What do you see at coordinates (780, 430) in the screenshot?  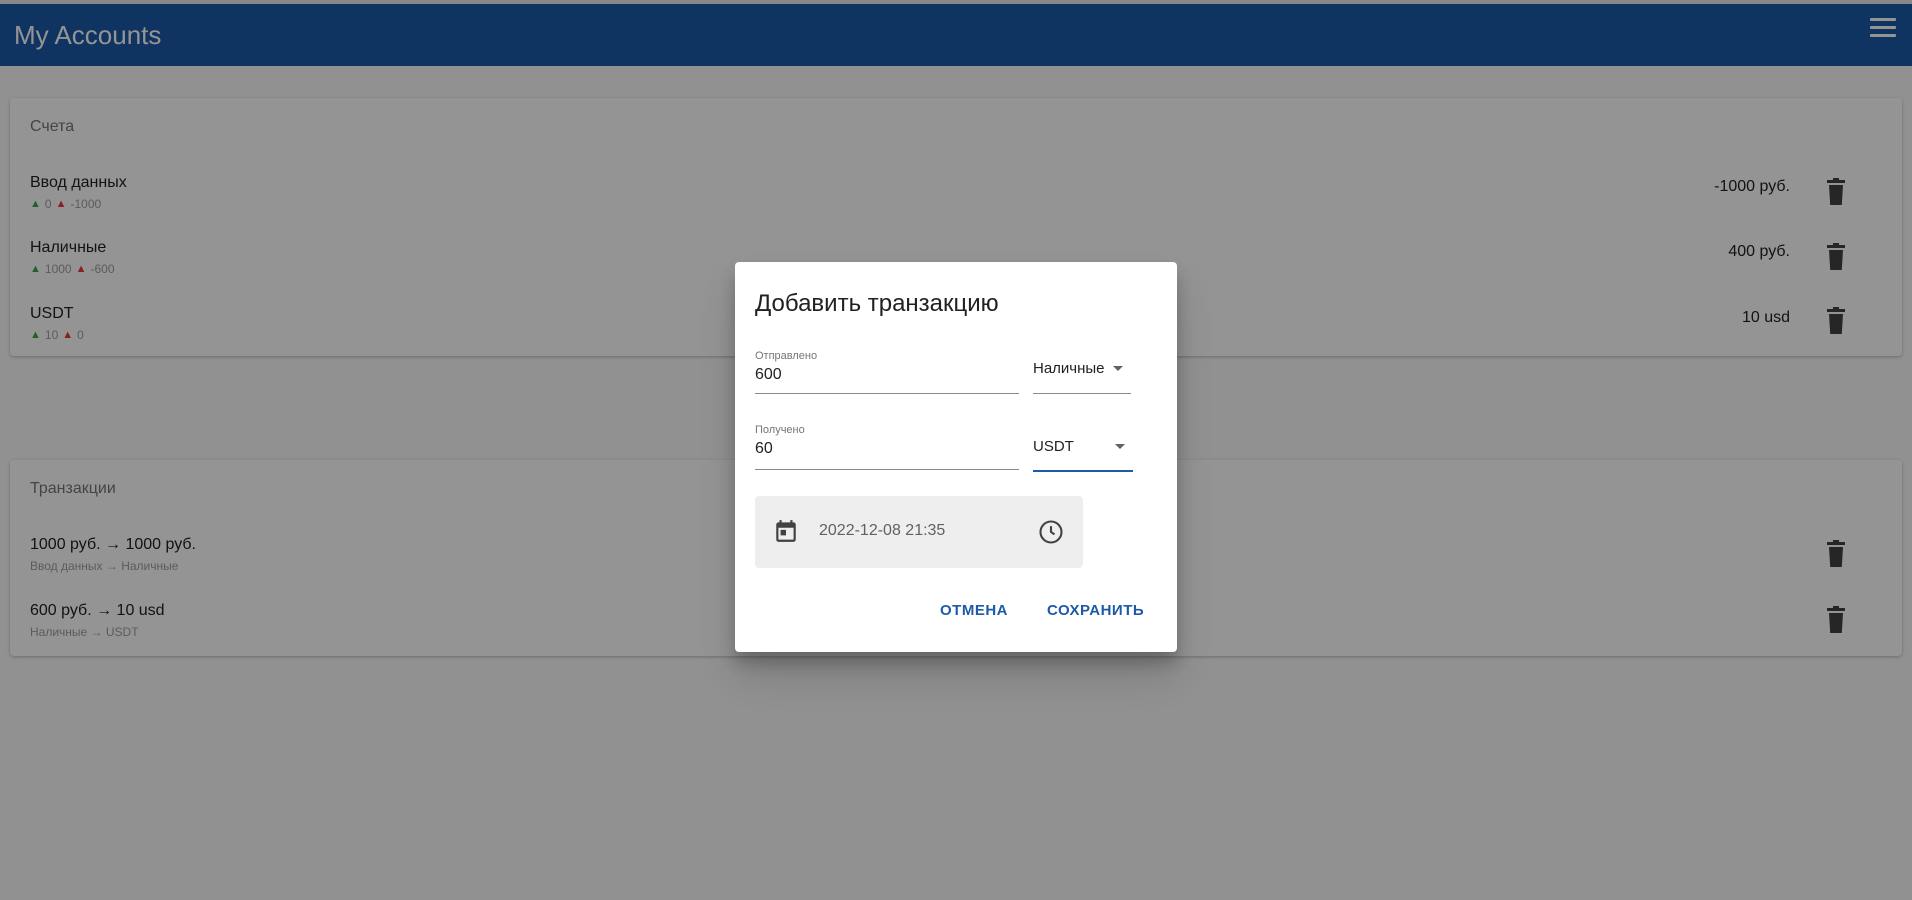 I see `received-amount-label: Получено` at bounding box center [780, 430].